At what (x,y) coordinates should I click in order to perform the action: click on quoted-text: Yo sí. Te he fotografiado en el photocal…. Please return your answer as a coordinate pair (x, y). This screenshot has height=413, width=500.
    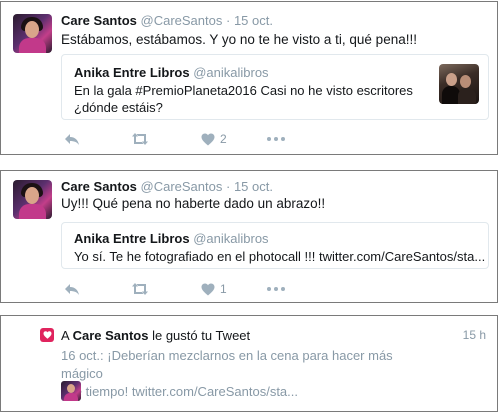
    Looking at the image, I should click on (280, 256).